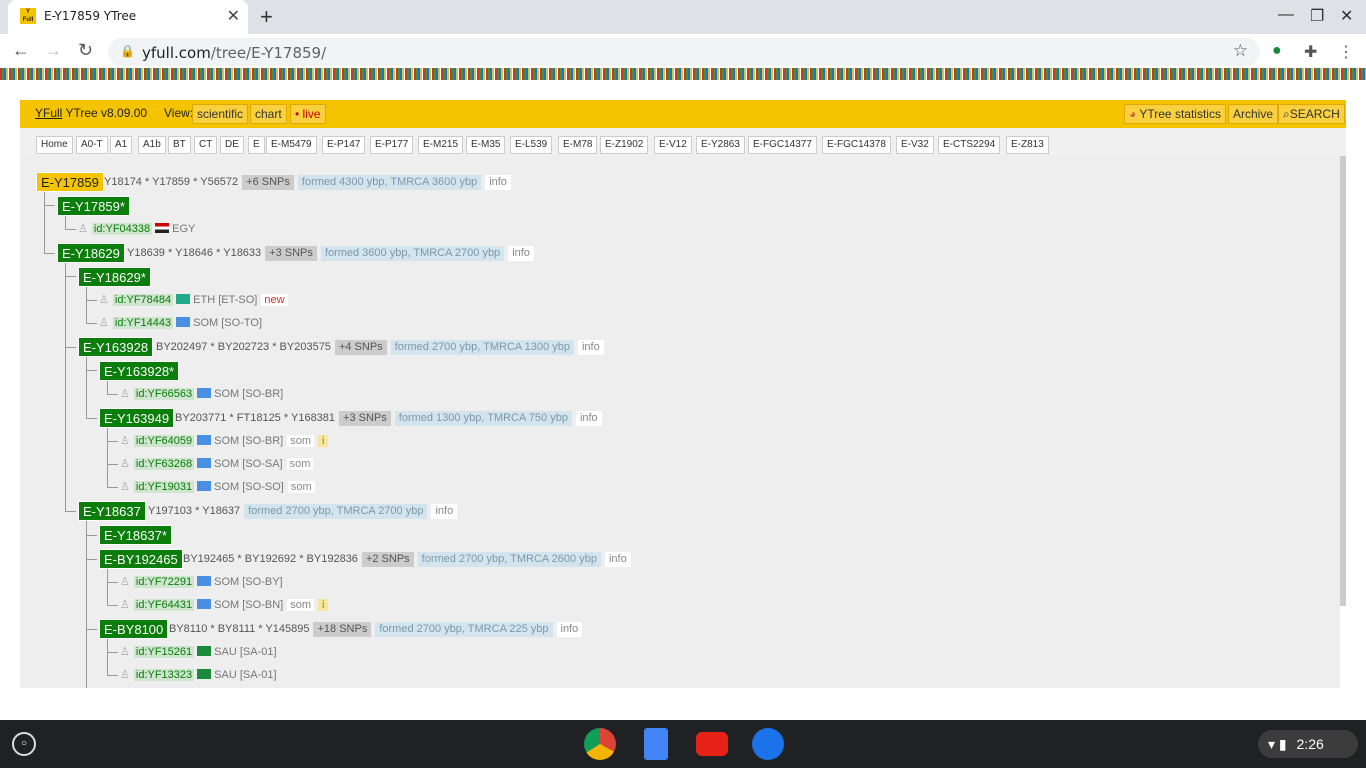 The height and width of the screenshot is (768, 1366). What do you see at coordinates (268, 114) in the screenshot?
I see `view-chart-button: chart` at bounding box center [268, 114].